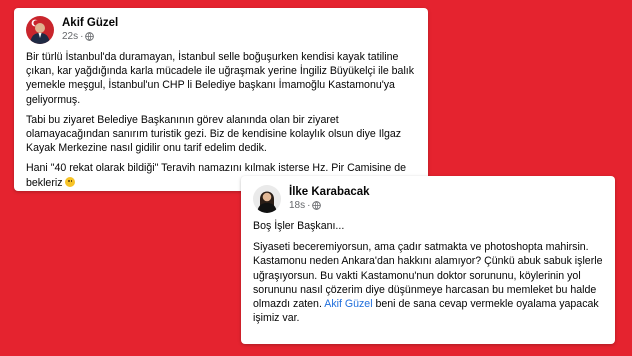  What do you see at coordinates (40, 30) in the screenshot?
I see `flag-portrait-icon` at bounding box center [40, 30].